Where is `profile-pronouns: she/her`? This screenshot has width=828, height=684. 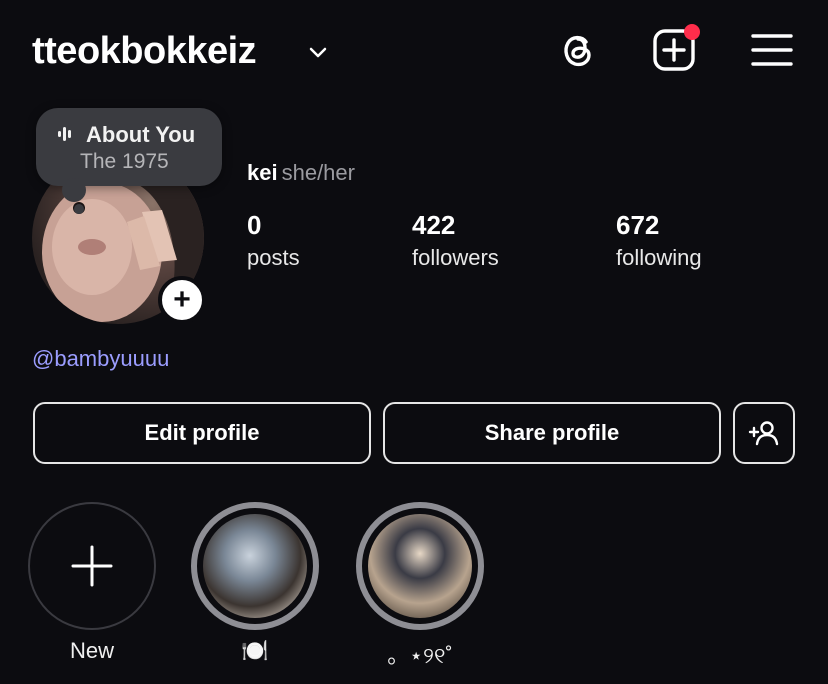
profile-pronouns: she/her is located at coordinates (318, 172).